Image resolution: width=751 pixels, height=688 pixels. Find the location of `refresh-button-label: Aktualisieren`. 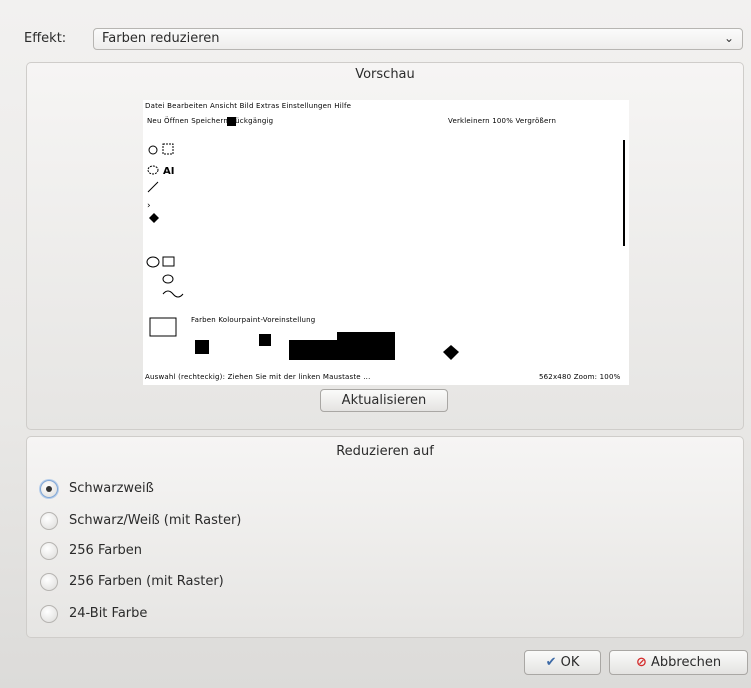

refresh-button-label: Aktualisieren is located at coordinates (384, 400).